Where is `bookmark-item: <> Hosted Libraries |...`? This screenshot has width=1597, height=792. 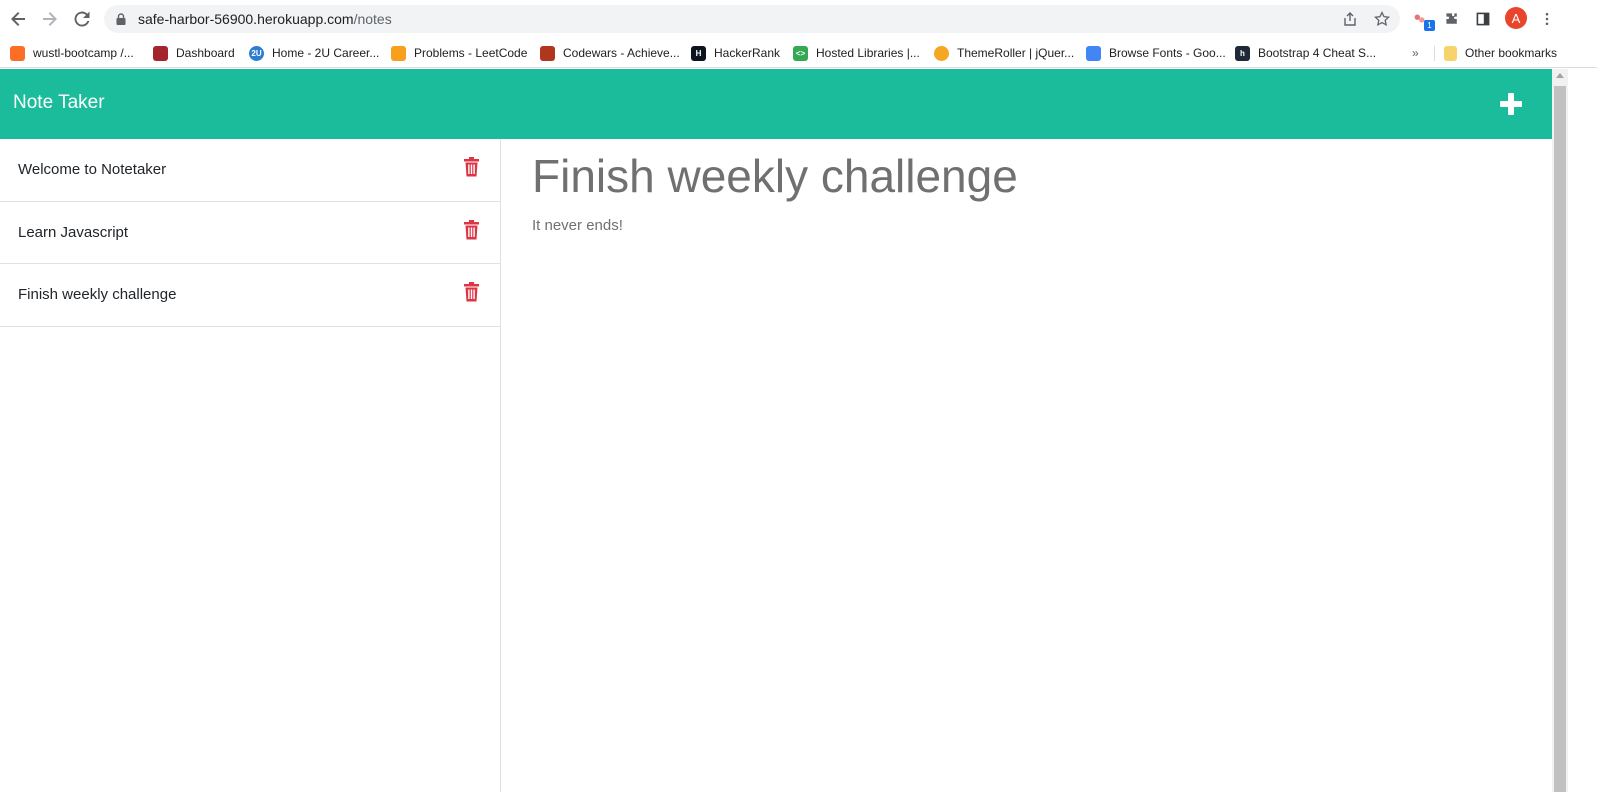
bookmark-item: <> Hosted Libraries |... is located at coordinates (856, 53).